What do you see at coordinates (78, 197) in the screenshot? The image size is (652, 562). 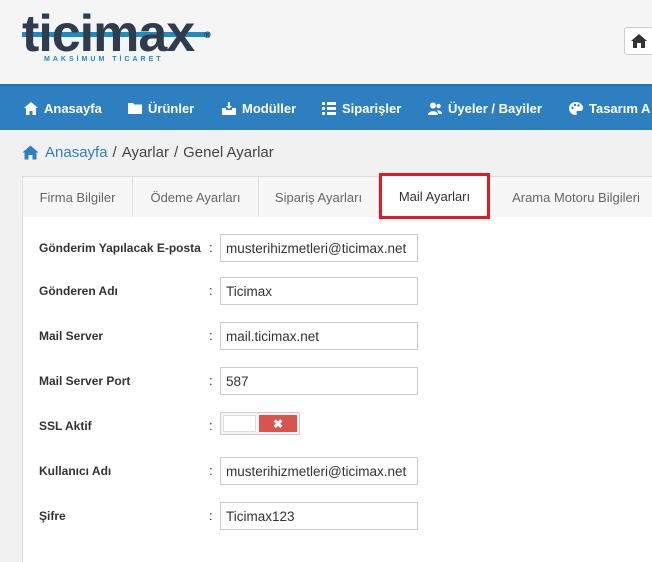 I see `tab-firma-bilgiler: Firma Bilgiler` at bounding box center [78, 197].